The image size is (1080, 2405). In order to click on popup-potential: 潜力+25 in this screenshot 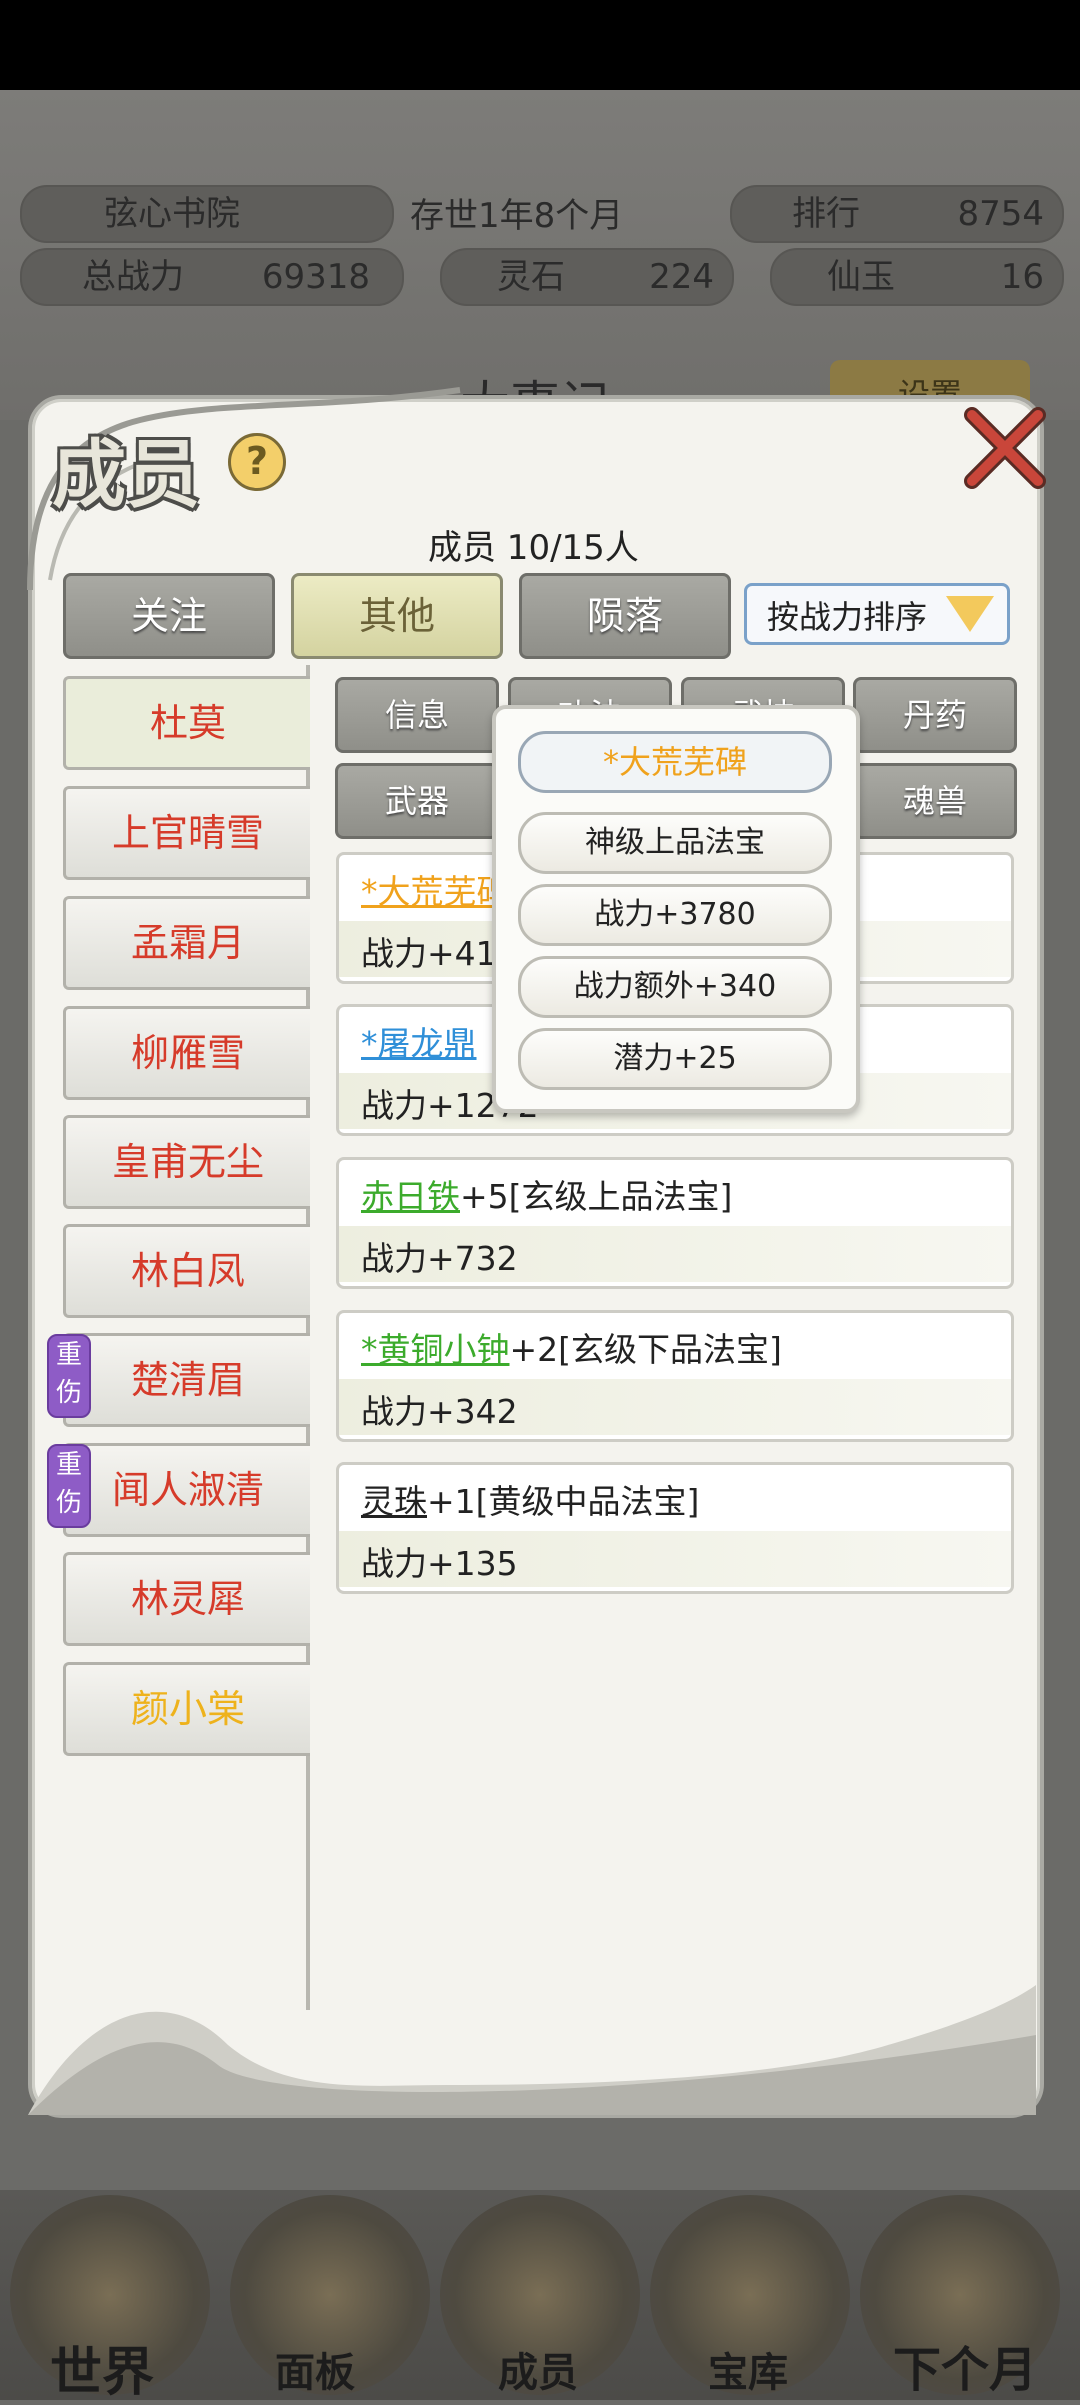, I will do `click(675, 1059)`.